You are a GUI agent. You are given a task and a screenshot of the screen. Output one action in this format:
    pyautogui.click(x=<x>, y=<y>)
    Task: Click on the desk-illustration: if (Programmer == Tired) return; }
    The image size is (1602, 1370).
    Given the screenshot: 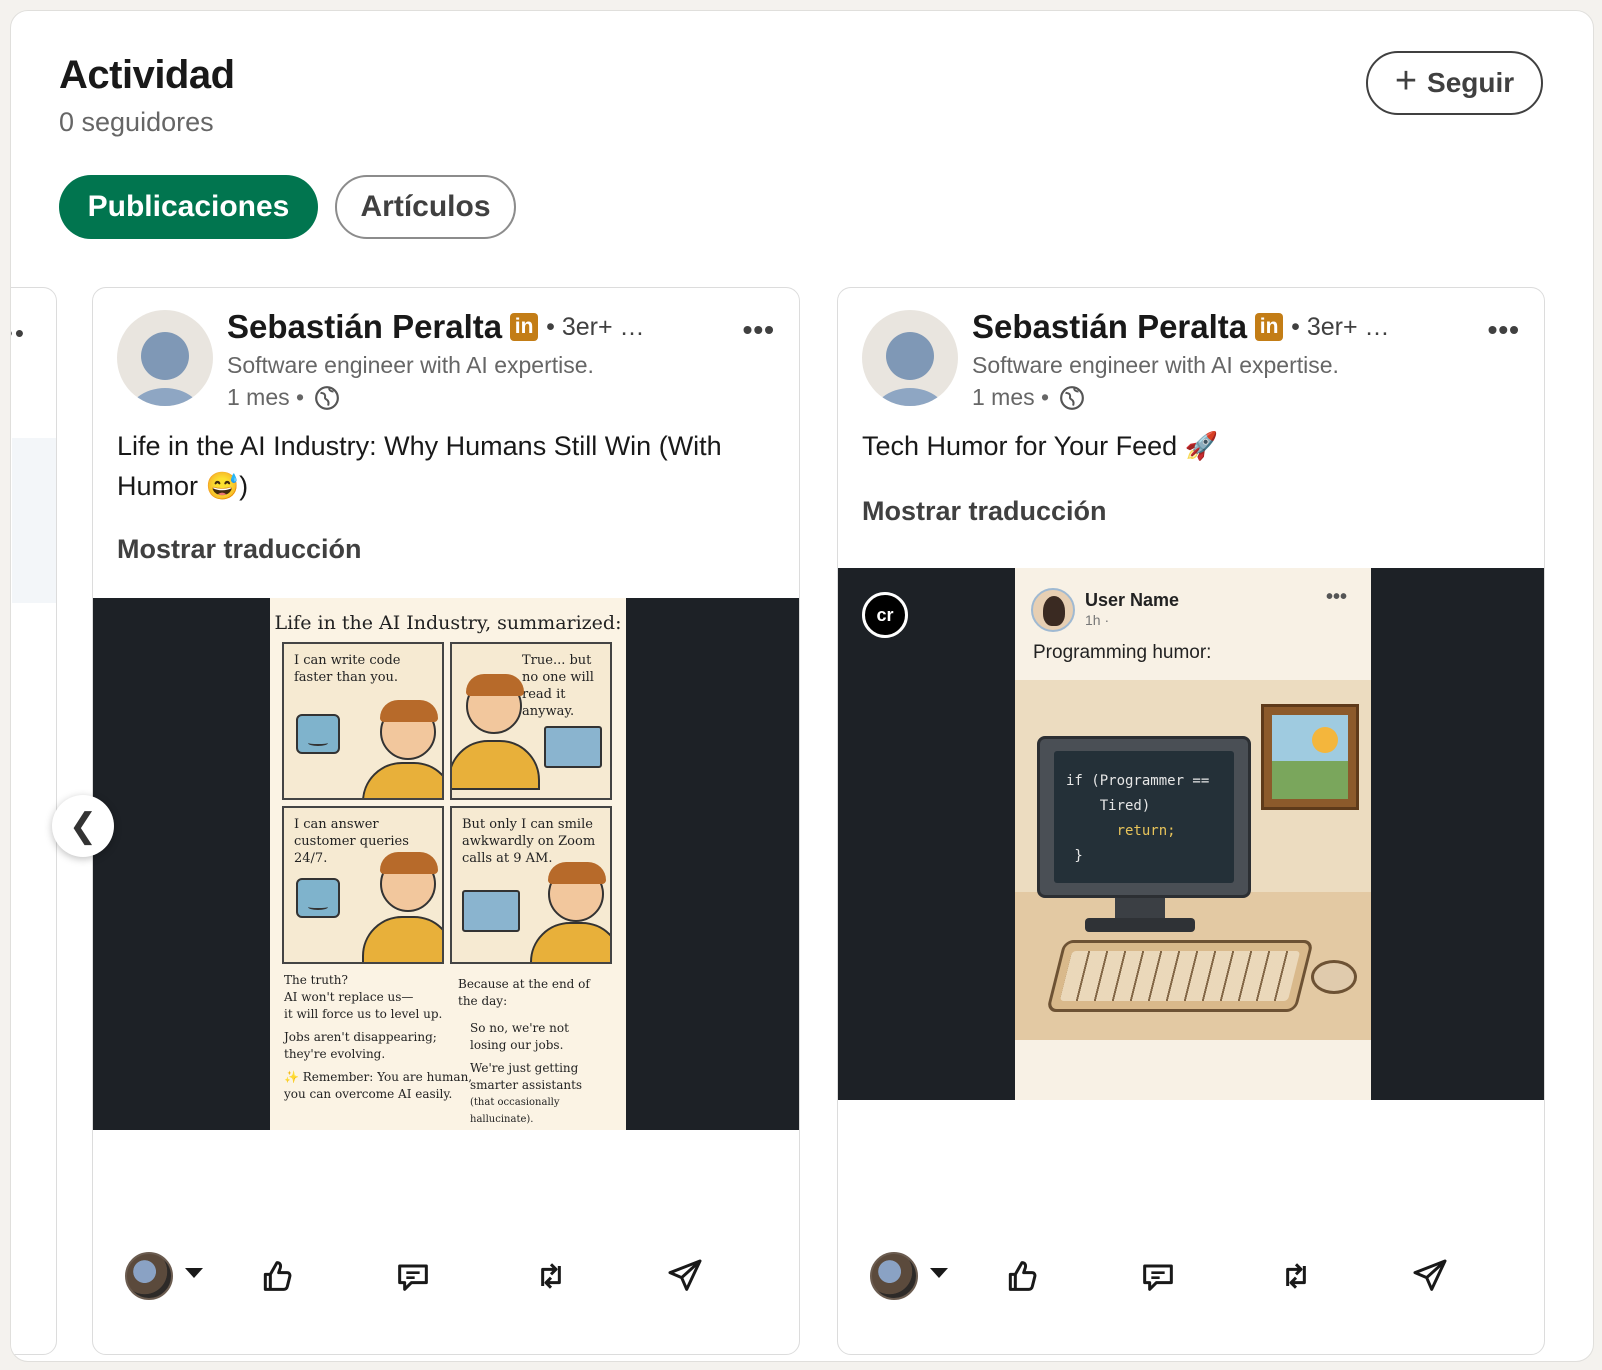 What is the action you would take?
    pyautogui.click(x=1193, y=860)
    